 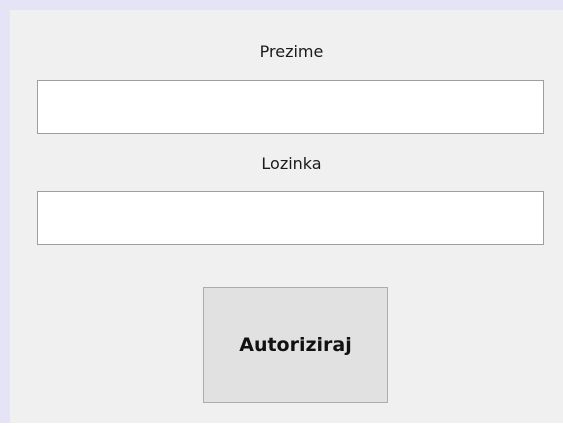 What do you see at coordinates (281, 5) in the screenshot?
I see `window-frame-top` at bounding box center [281, 5].